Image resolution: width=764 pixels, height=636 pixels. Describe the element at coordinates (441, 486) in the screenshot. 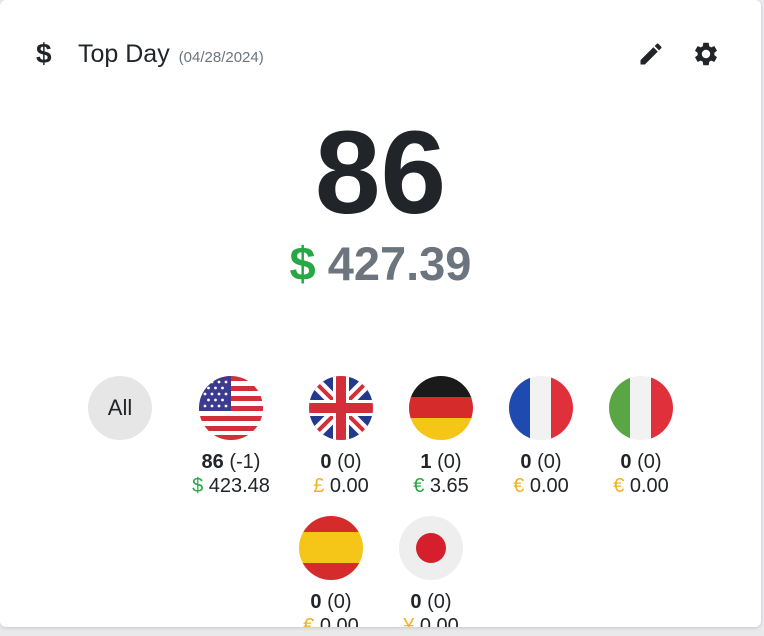

I see `country-amount: € 3.65` at that location.